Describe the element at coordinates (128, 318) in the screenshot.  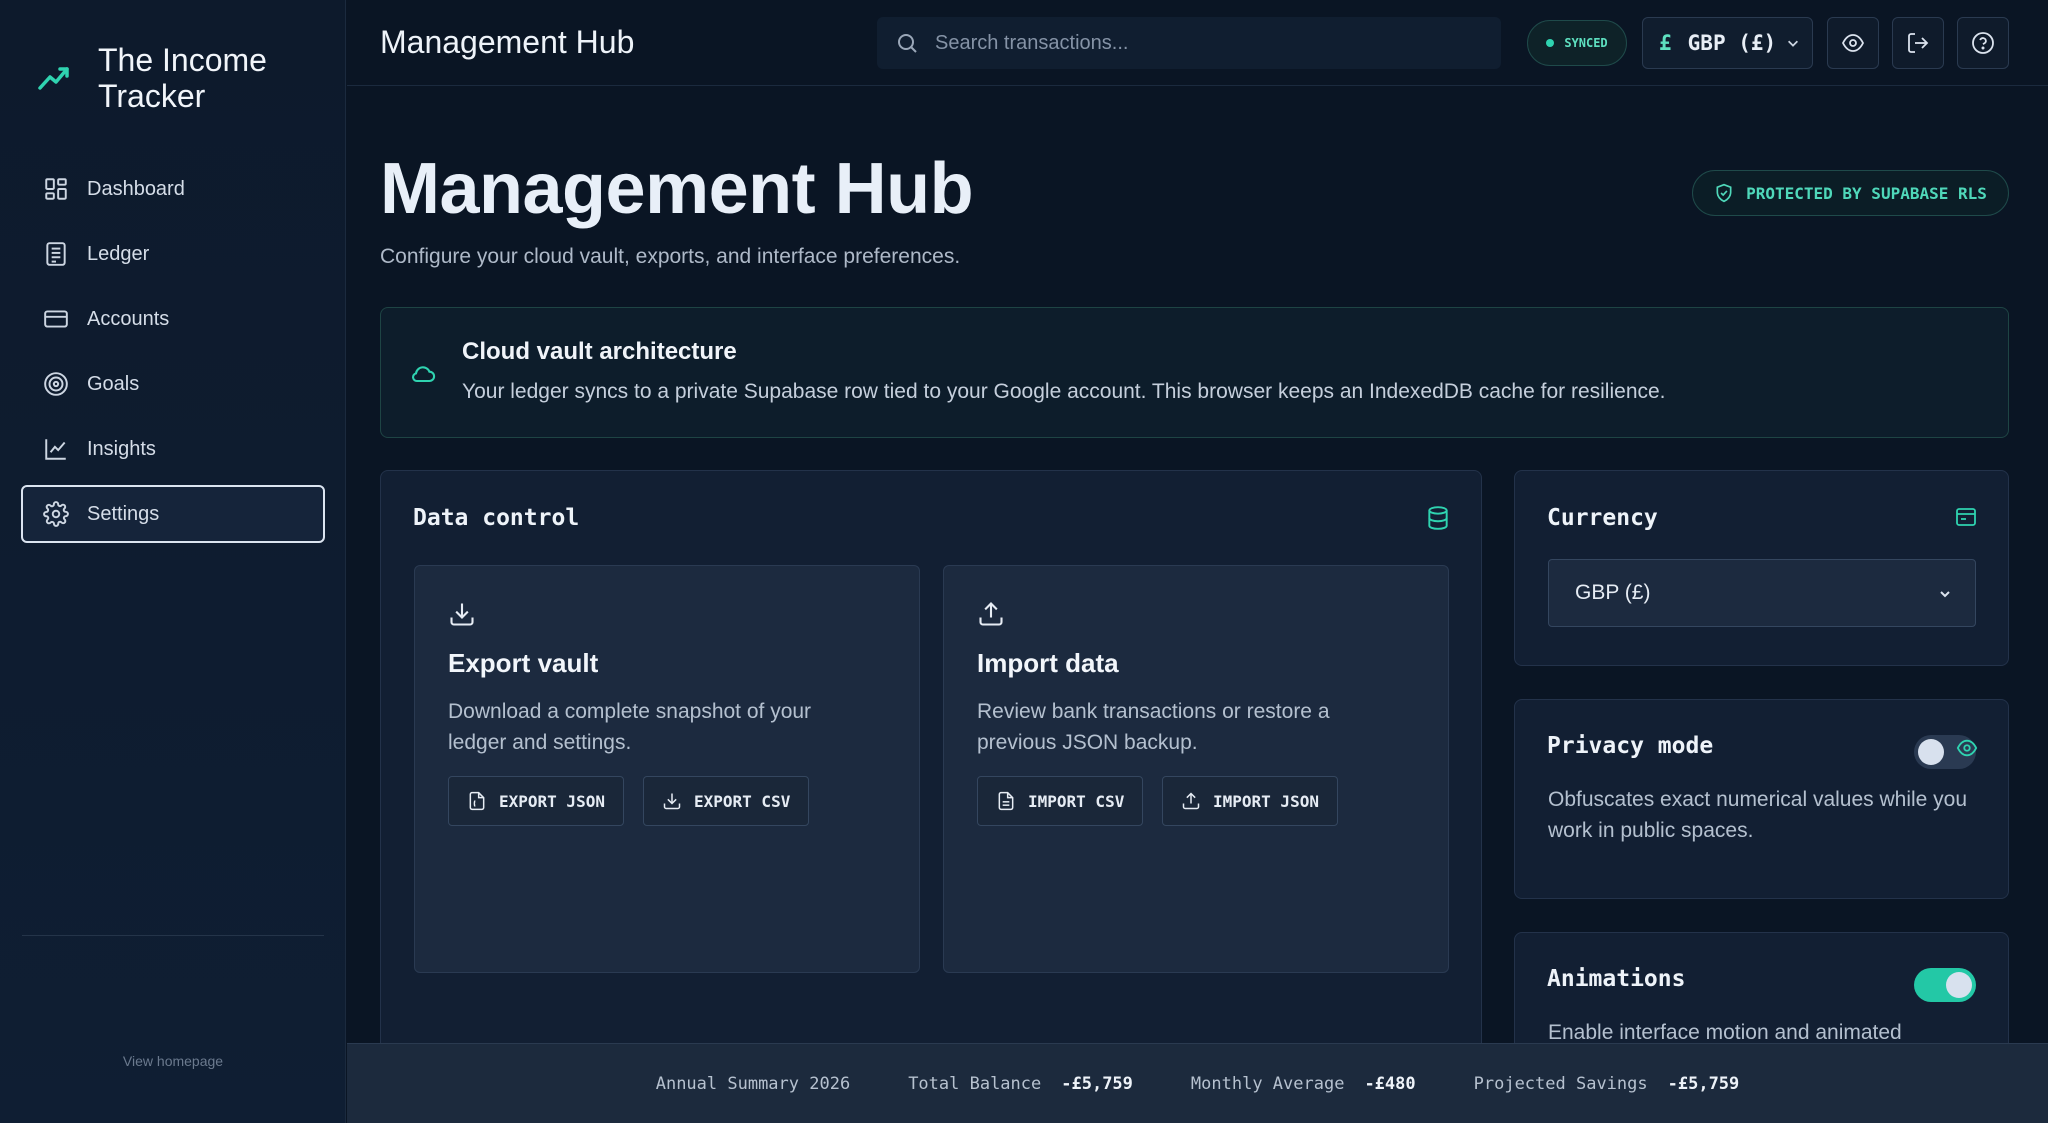
I see `sidebar-item-label: Accounts` at that location.